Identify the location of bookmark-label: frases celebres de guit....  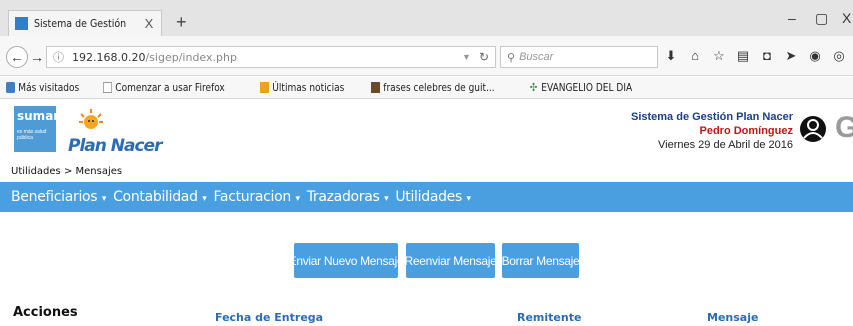
(438, 87).